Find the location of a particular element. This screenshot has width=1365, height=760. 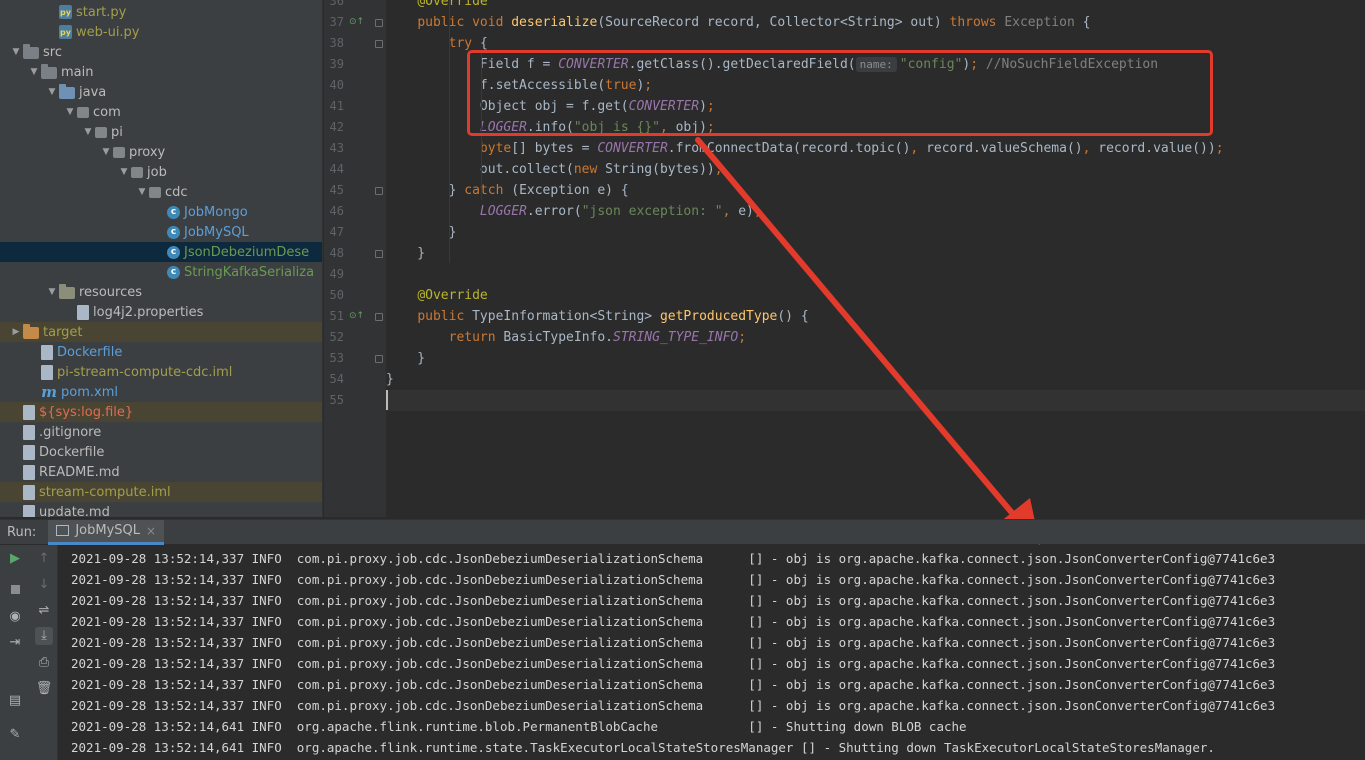

run-icon: ▶ is located at coordinates (15, 559).